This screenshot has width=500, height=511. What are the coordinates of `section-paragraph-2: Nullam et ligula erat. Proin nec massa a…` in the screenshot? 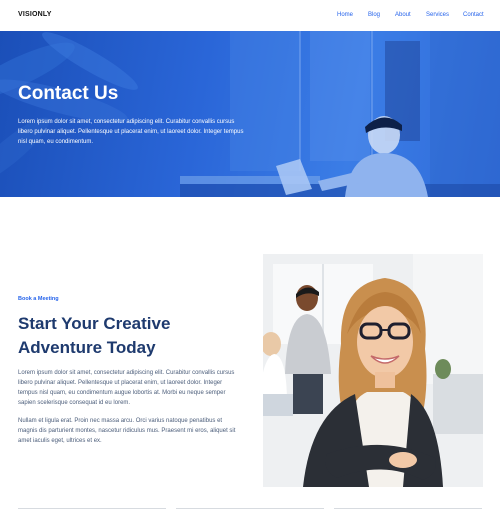 It's located at (127, 431).